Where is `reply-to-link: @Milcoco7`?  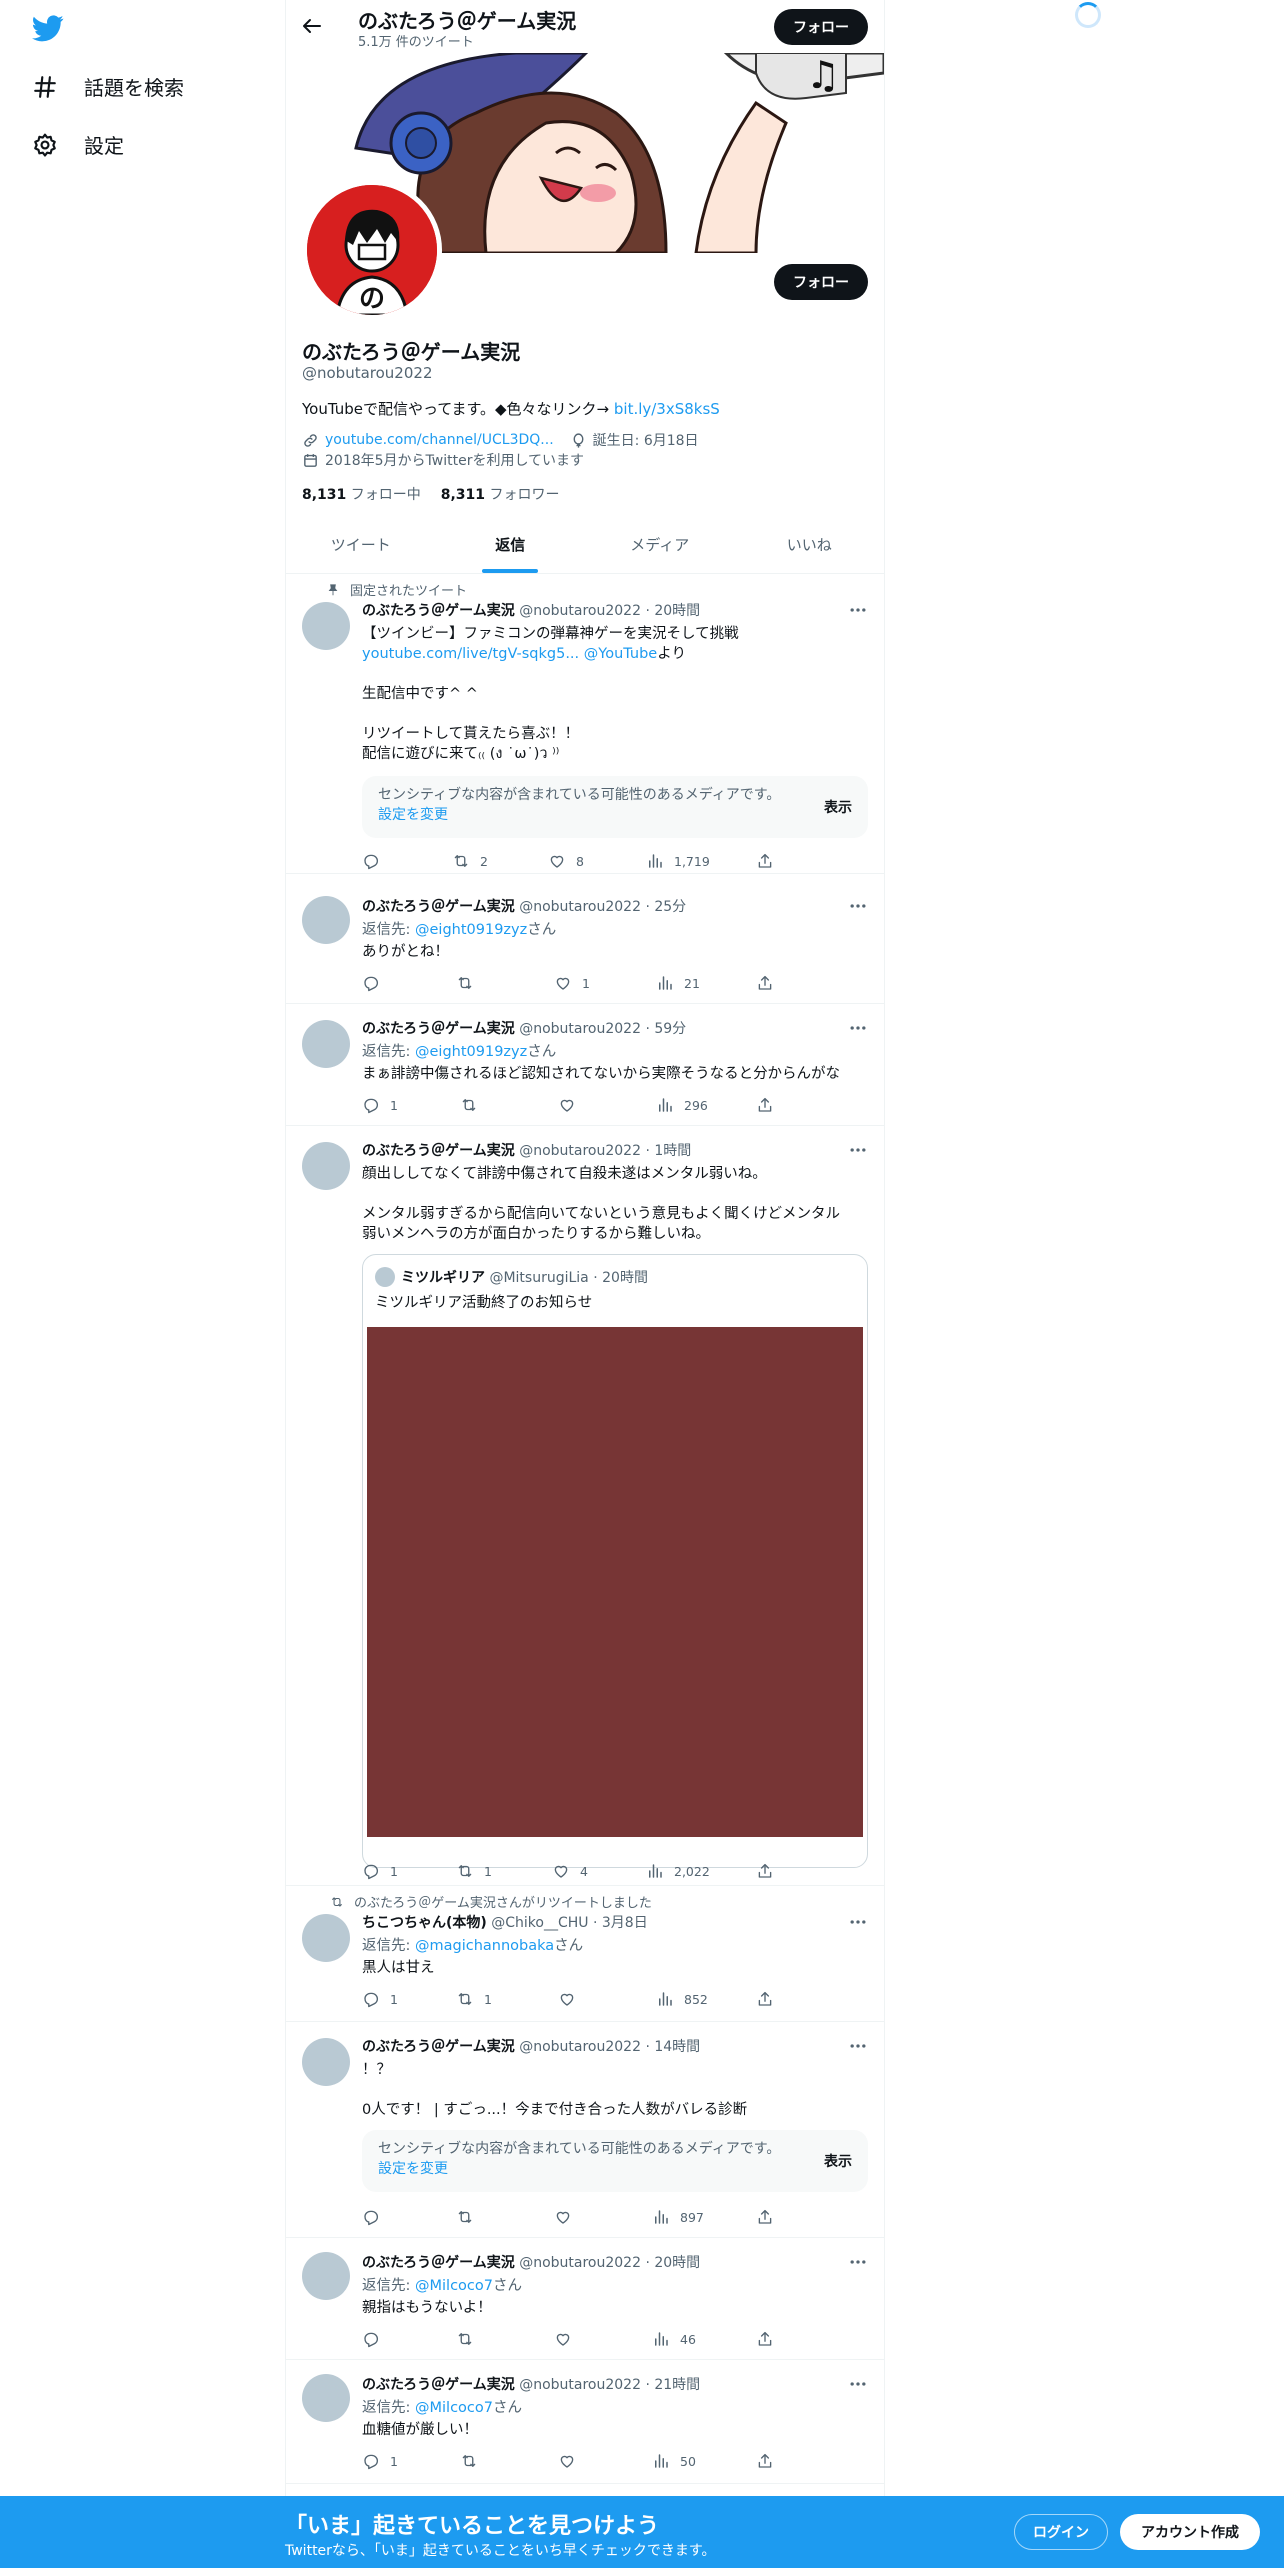
reply-to-link: @Milcoco7 is located at coordinates (454, 2408).